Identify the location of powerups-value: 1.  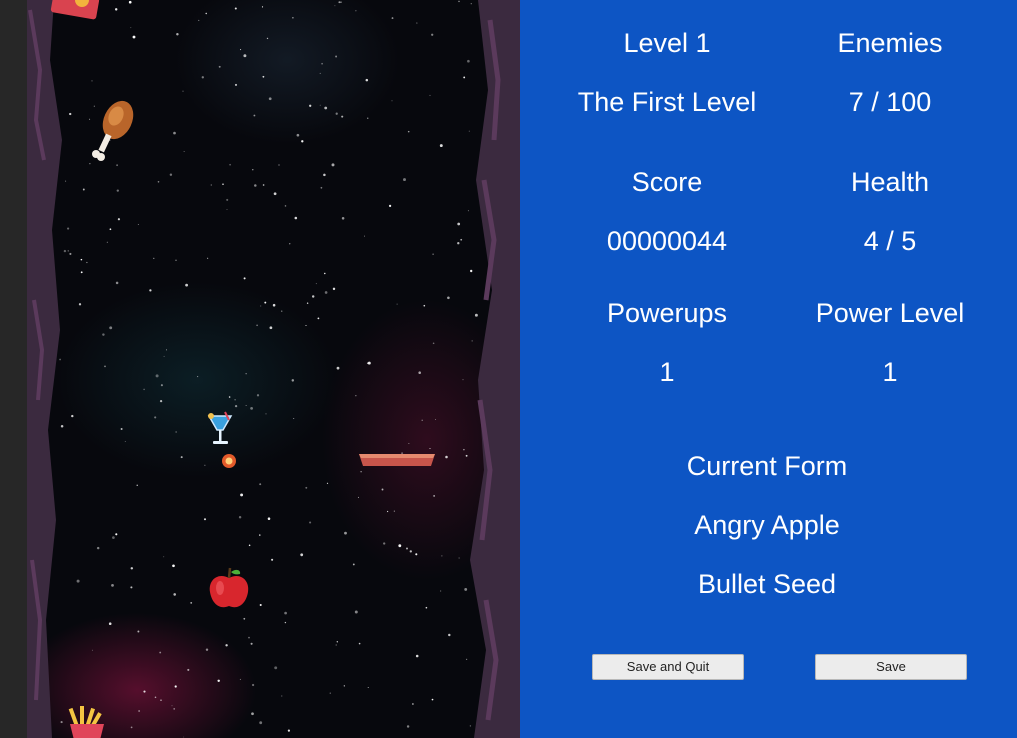
(667, 372).